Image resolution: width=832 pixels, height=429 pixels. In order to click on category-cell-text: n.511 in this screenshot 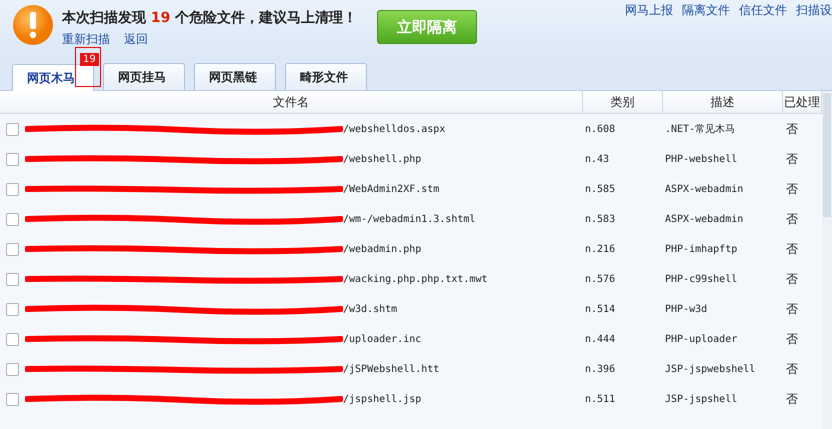, I will do `click(600, 399)`.